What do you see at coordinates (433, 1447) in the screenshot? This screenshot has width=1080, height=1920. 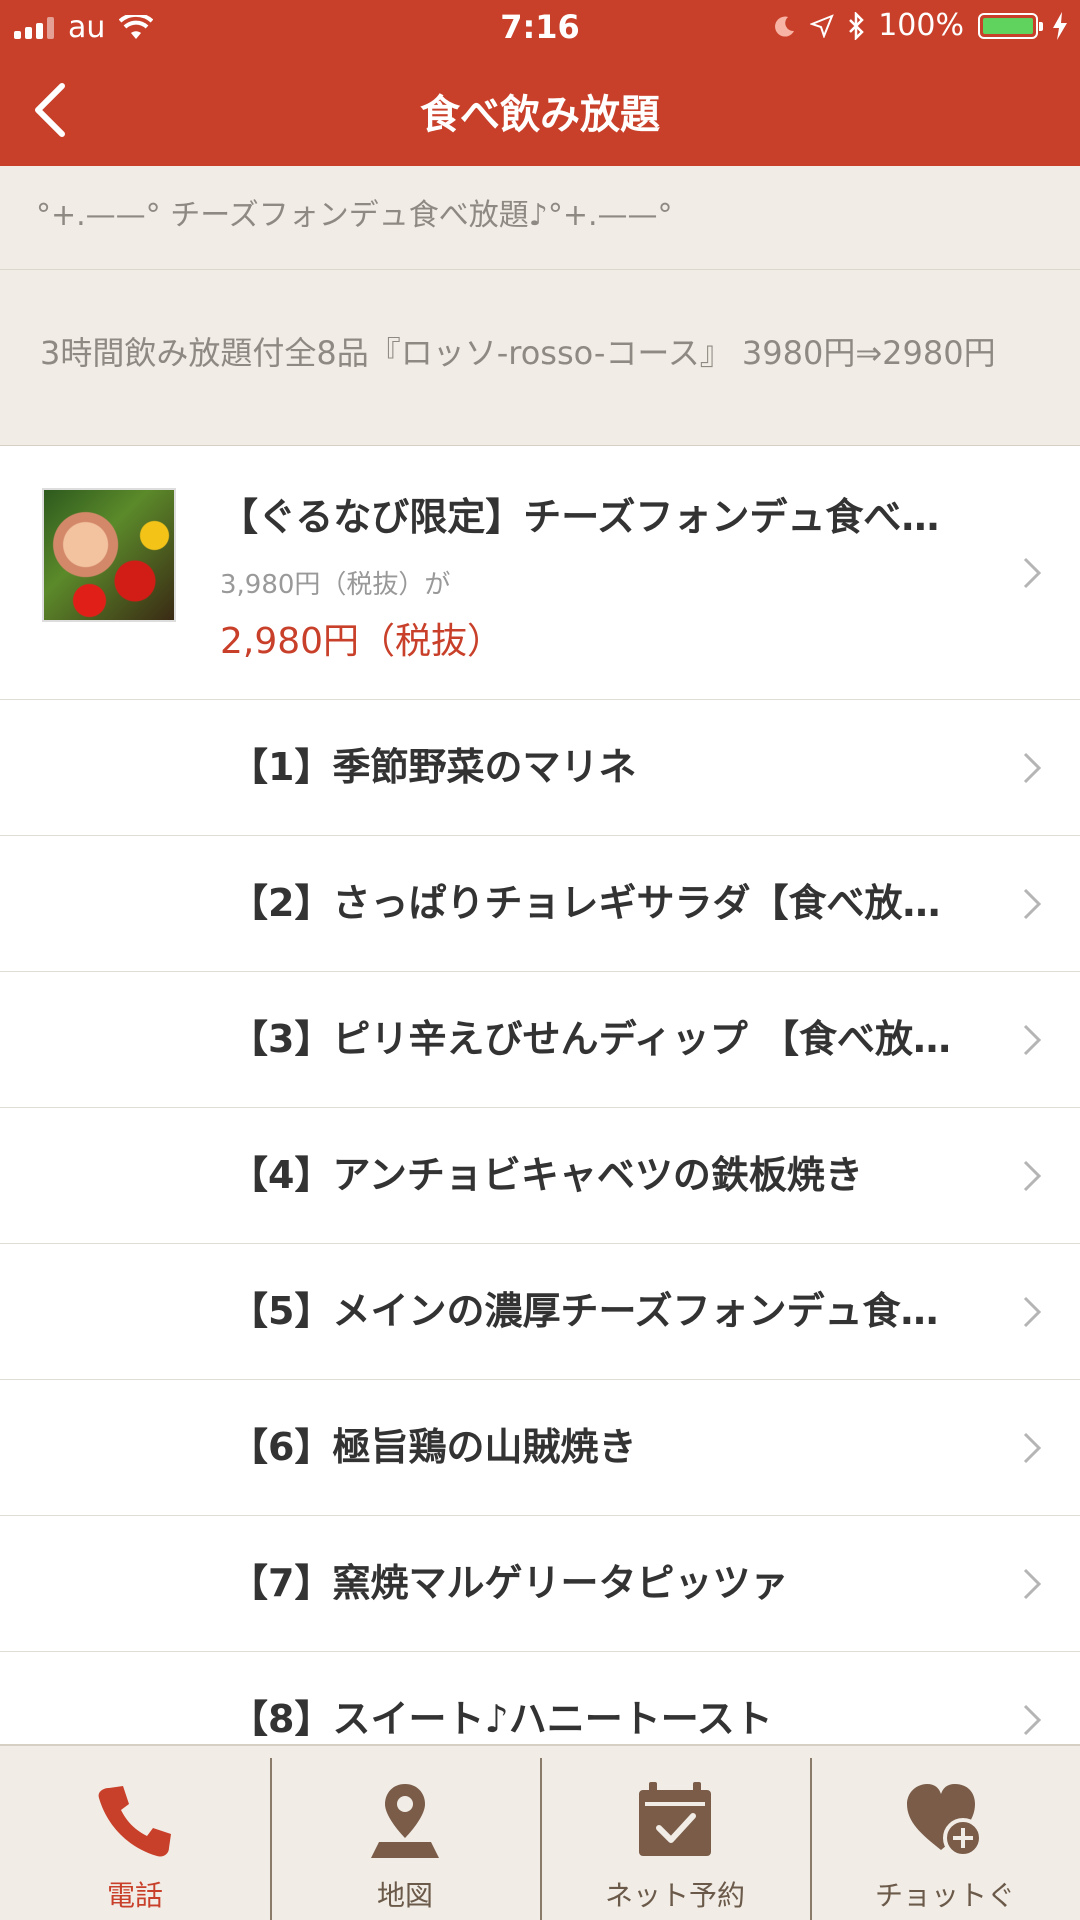 I see `list-item-label: 【6】極旨鶏の山賊焼き` at bounding box center [433, 1447].